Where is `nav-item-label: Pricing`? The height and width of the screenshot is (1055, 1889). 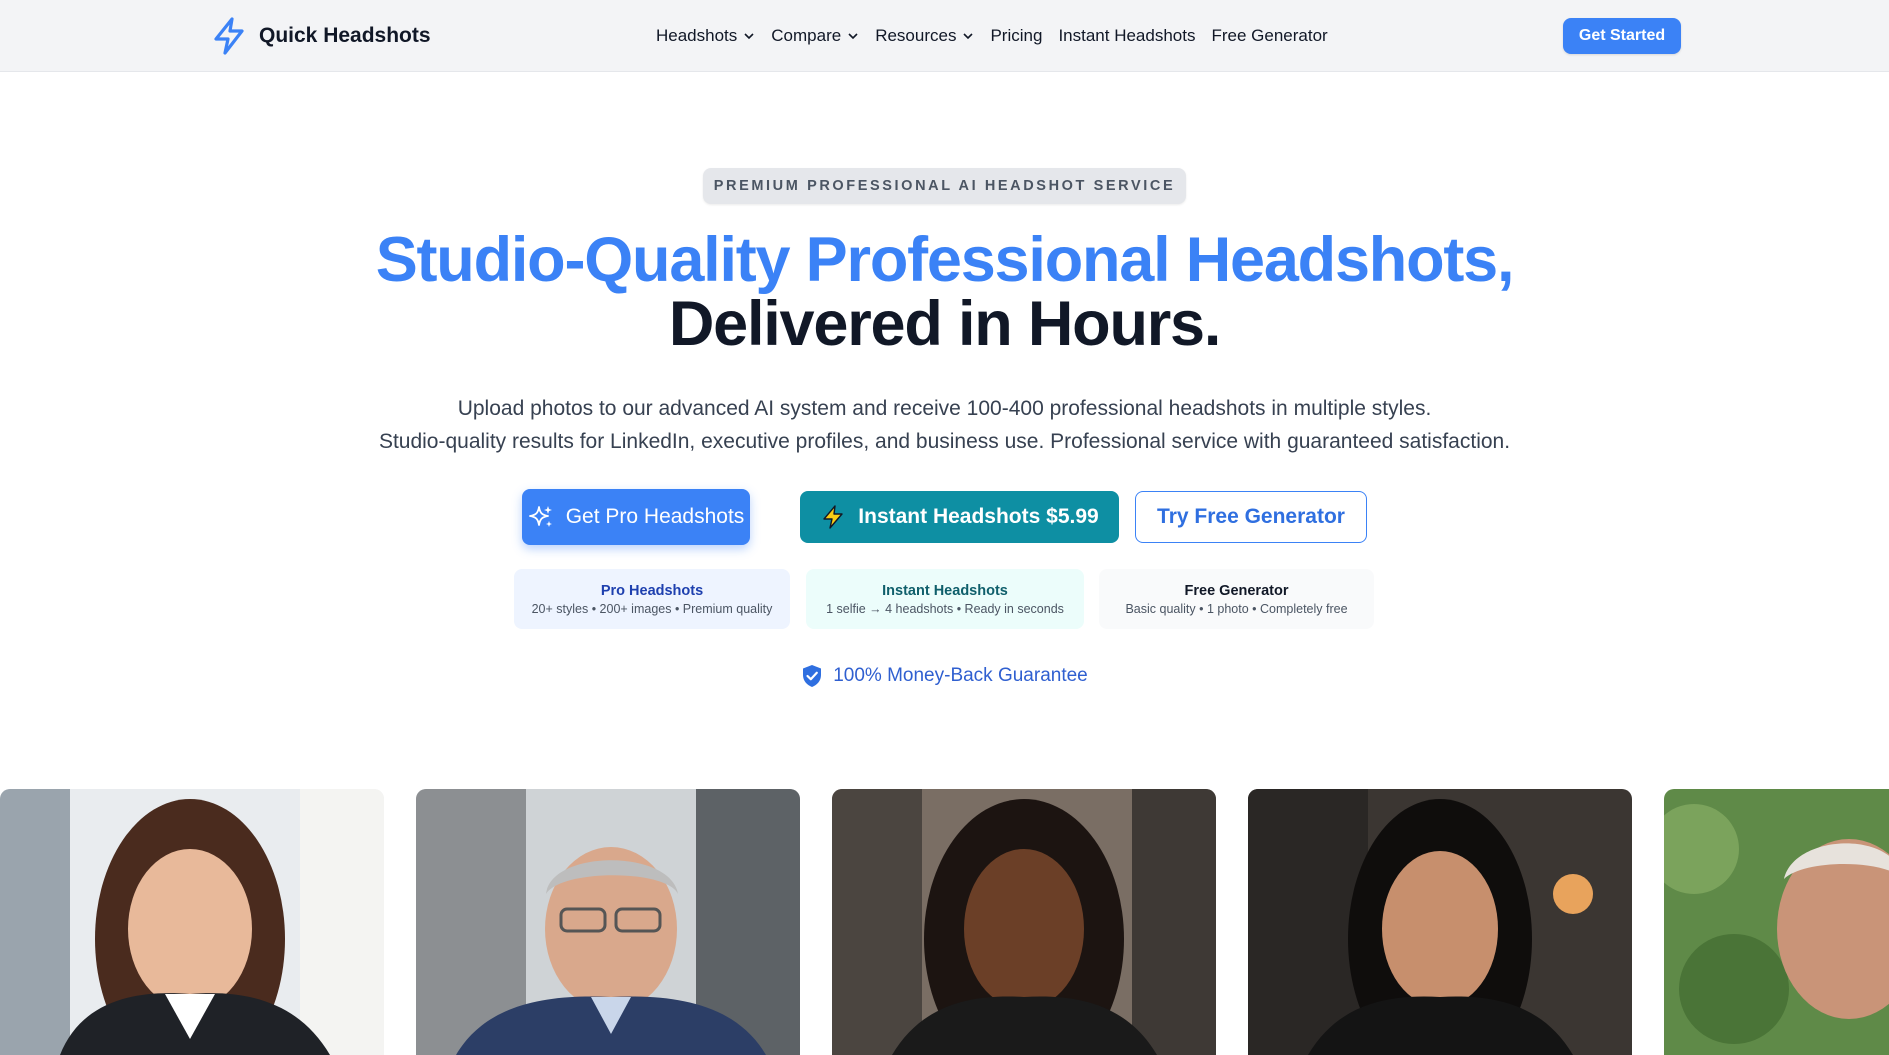 nav-item-label: Pricing is located at coordinates (1016, 35).